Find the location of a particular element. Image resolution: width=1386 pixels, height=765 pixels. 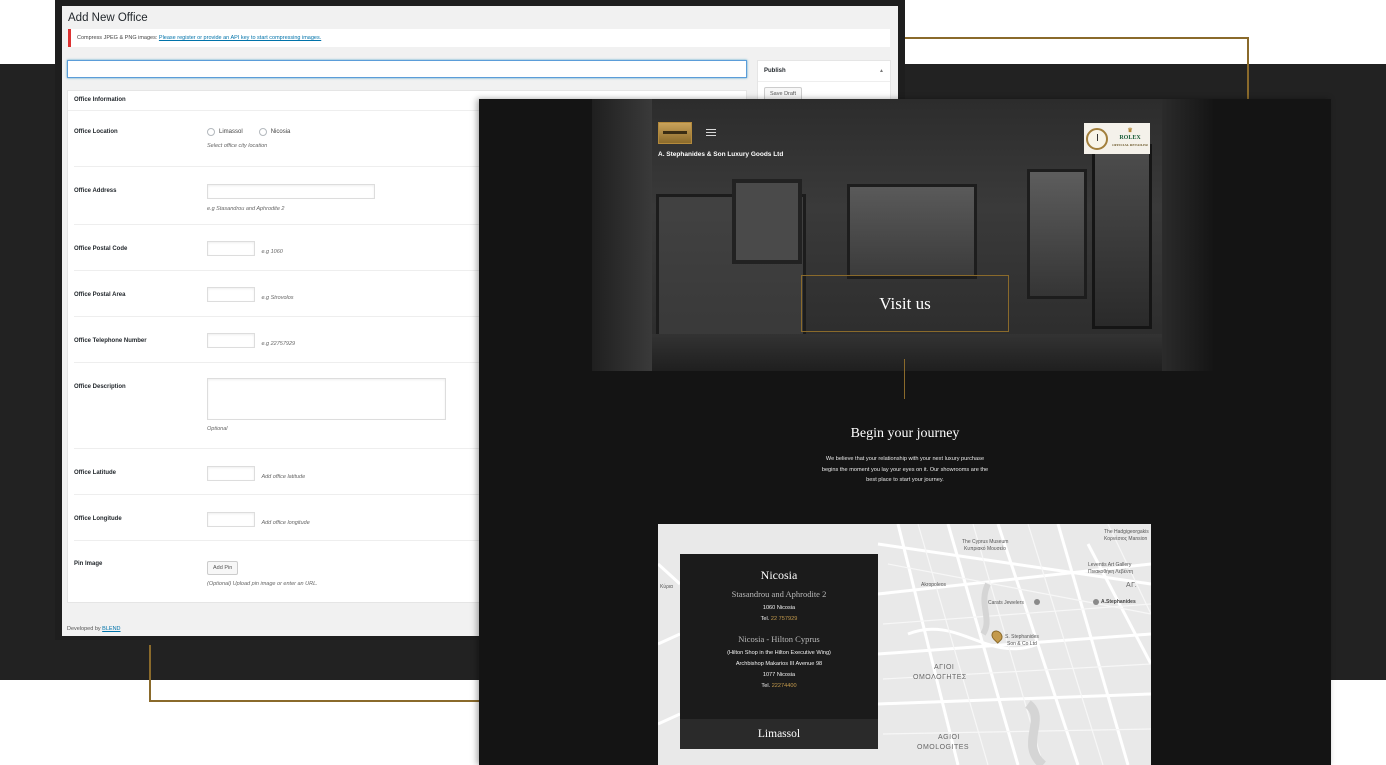

card-postal-2: 1077 Nicosia is located at coordinates (779, 675).